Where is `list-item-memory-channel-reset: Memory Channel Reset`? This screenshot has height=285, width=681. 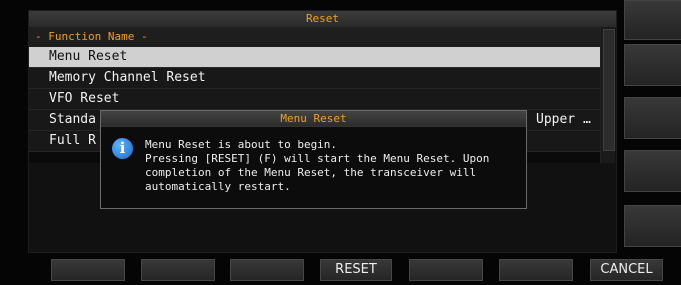
list-item-memory-channel-reset: Memory Channel Reset is located at coordinates (314, 78).